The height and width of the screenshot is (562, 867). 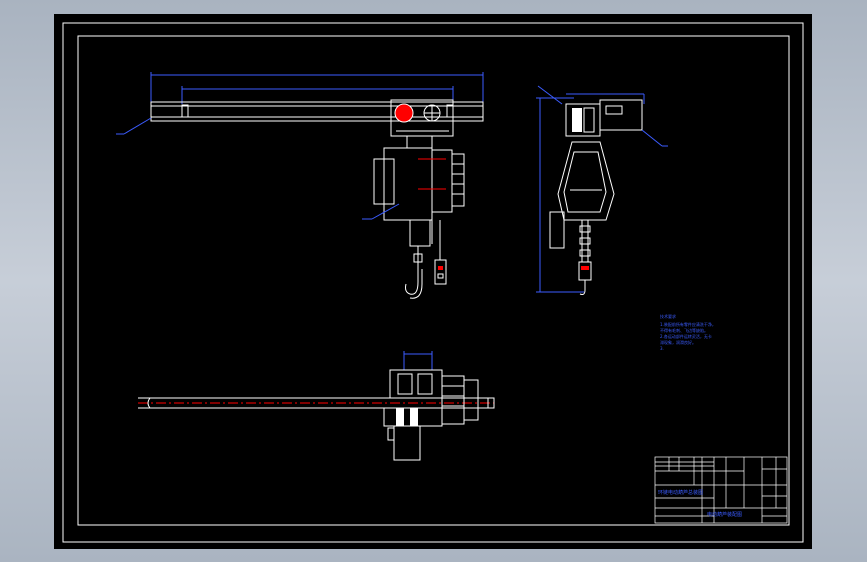 What do you see at coordinates (602, 190) in the screenshot?
I see `side-view` at bounding box center [602, 190].